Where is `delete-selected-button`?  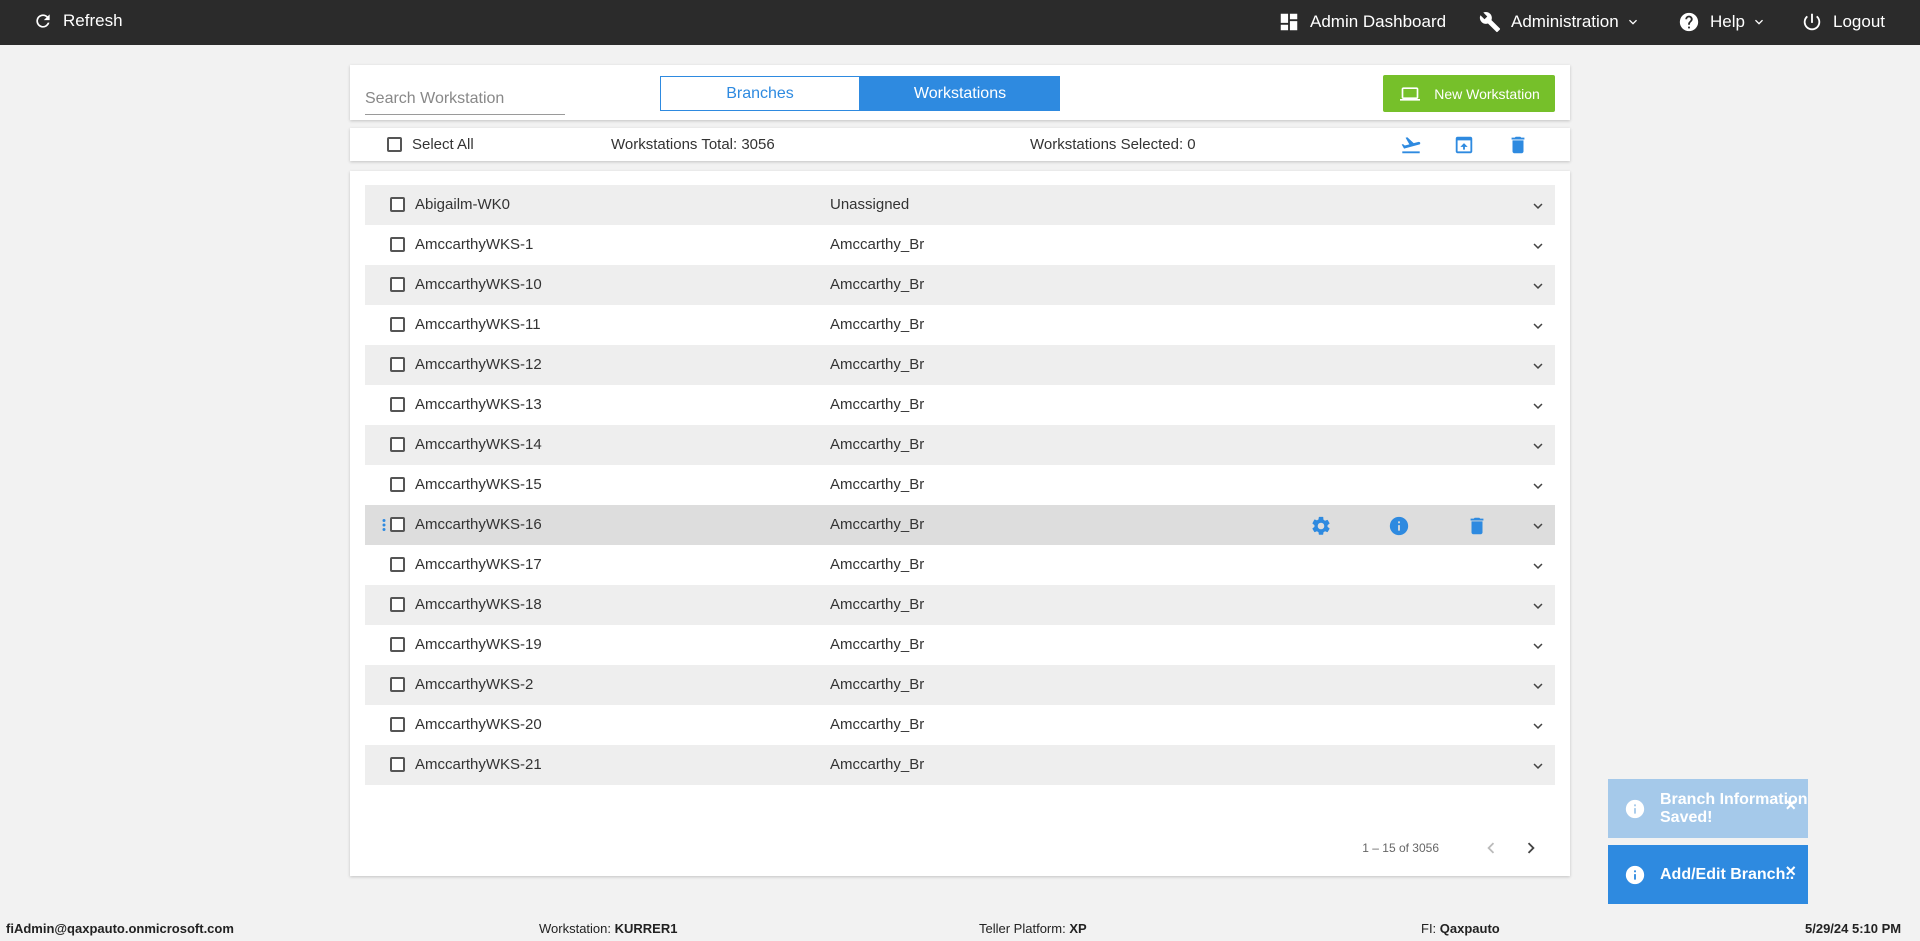
delete-selected-button is located at coordinates (1518, 145).